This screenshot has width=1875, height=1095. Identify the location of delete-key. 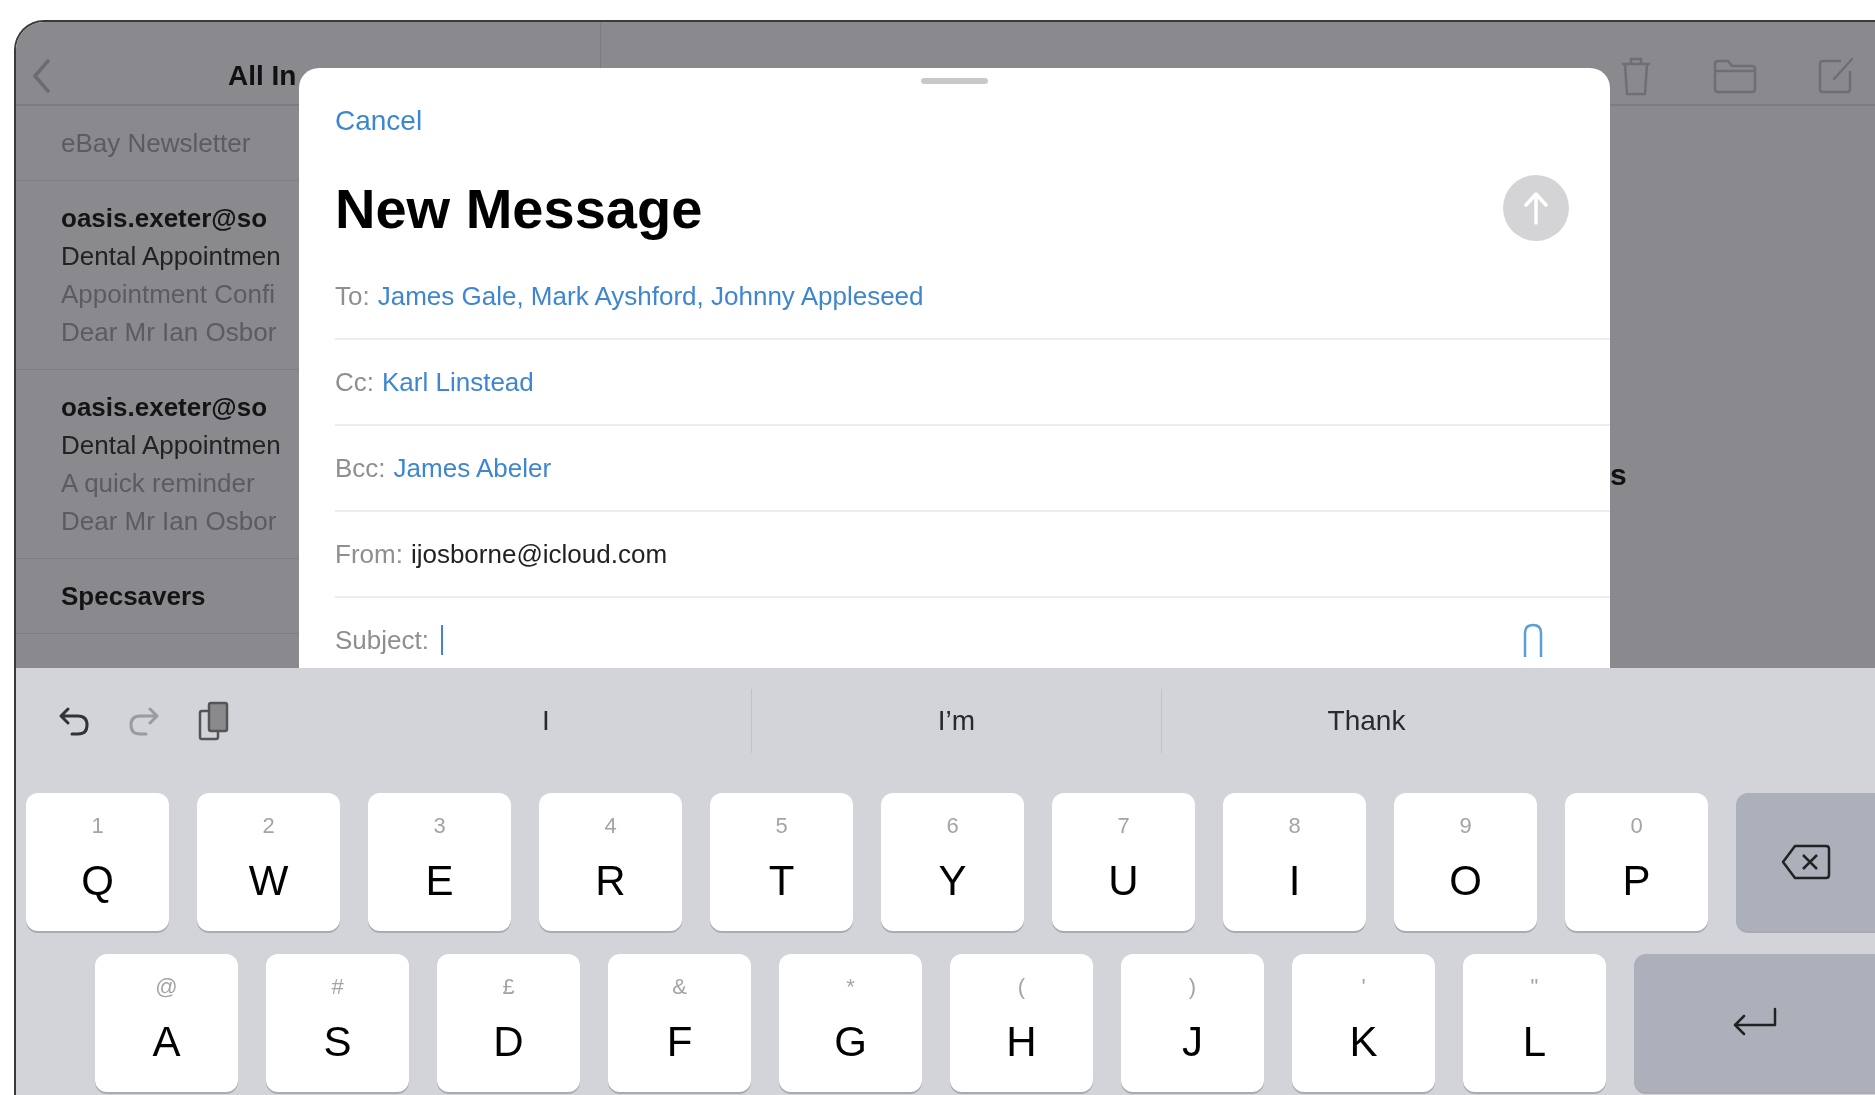
(1805, 862).